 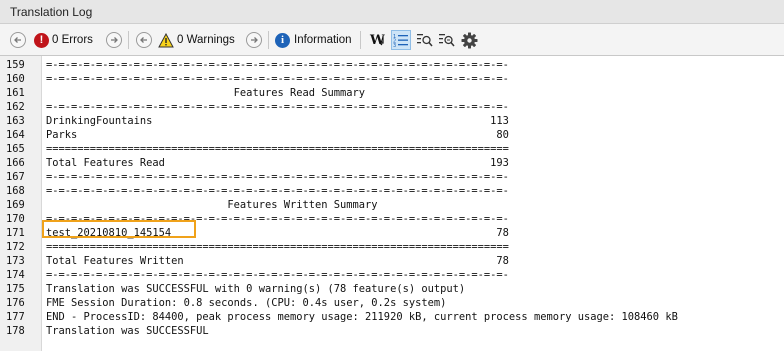 I want to click on information-filter-button: i Information, so click(x=313, y=40).